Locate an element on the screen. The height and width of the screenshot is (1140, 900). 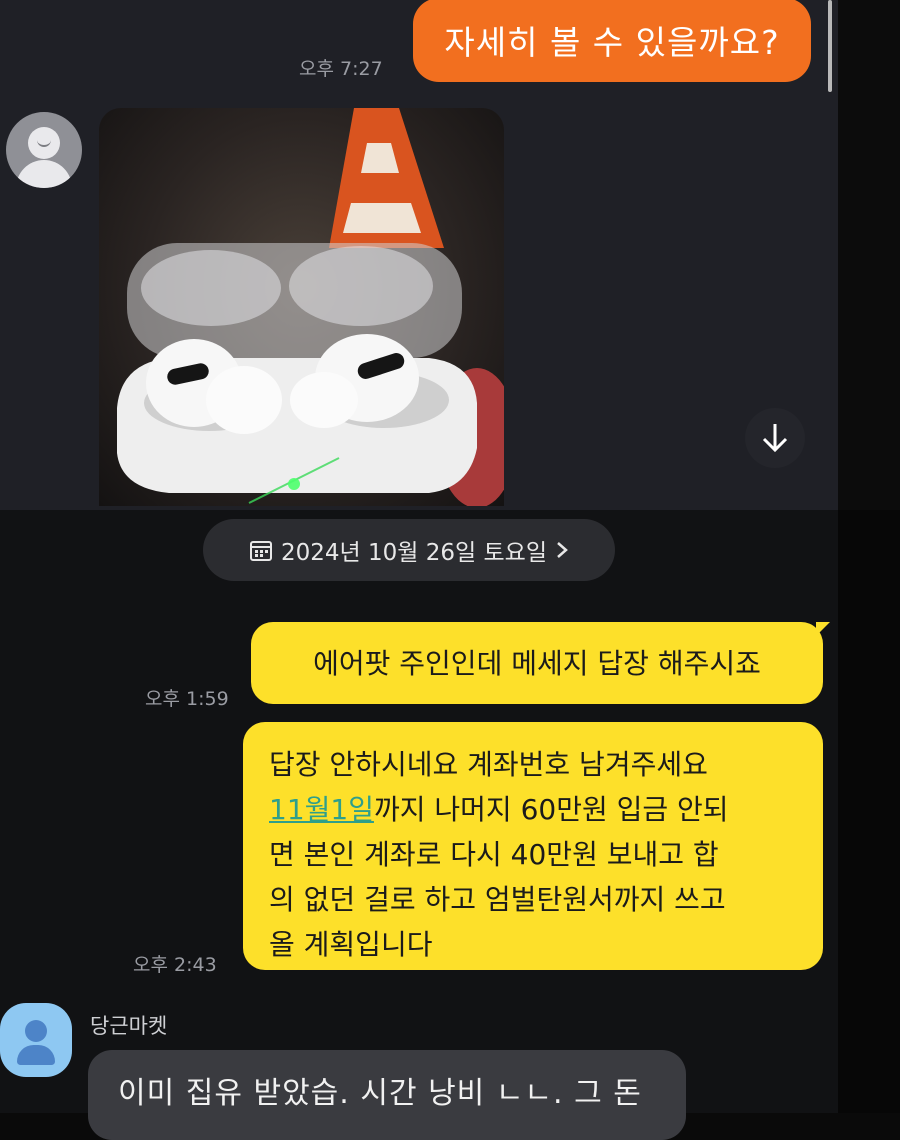
sender-name: 당근마켓 is located at coordinates (129, 1026).